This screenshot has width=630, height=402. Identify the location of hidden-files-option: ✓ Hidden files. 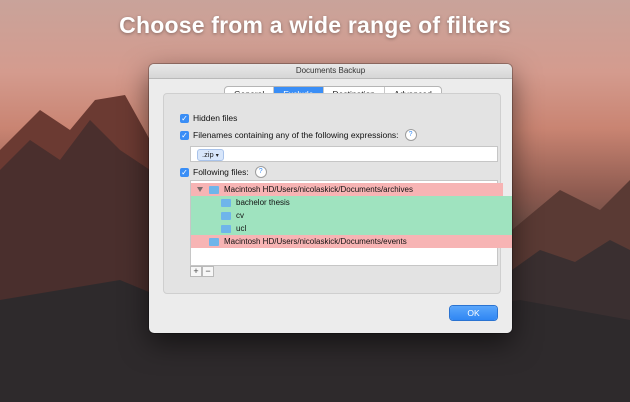
(208, 118).